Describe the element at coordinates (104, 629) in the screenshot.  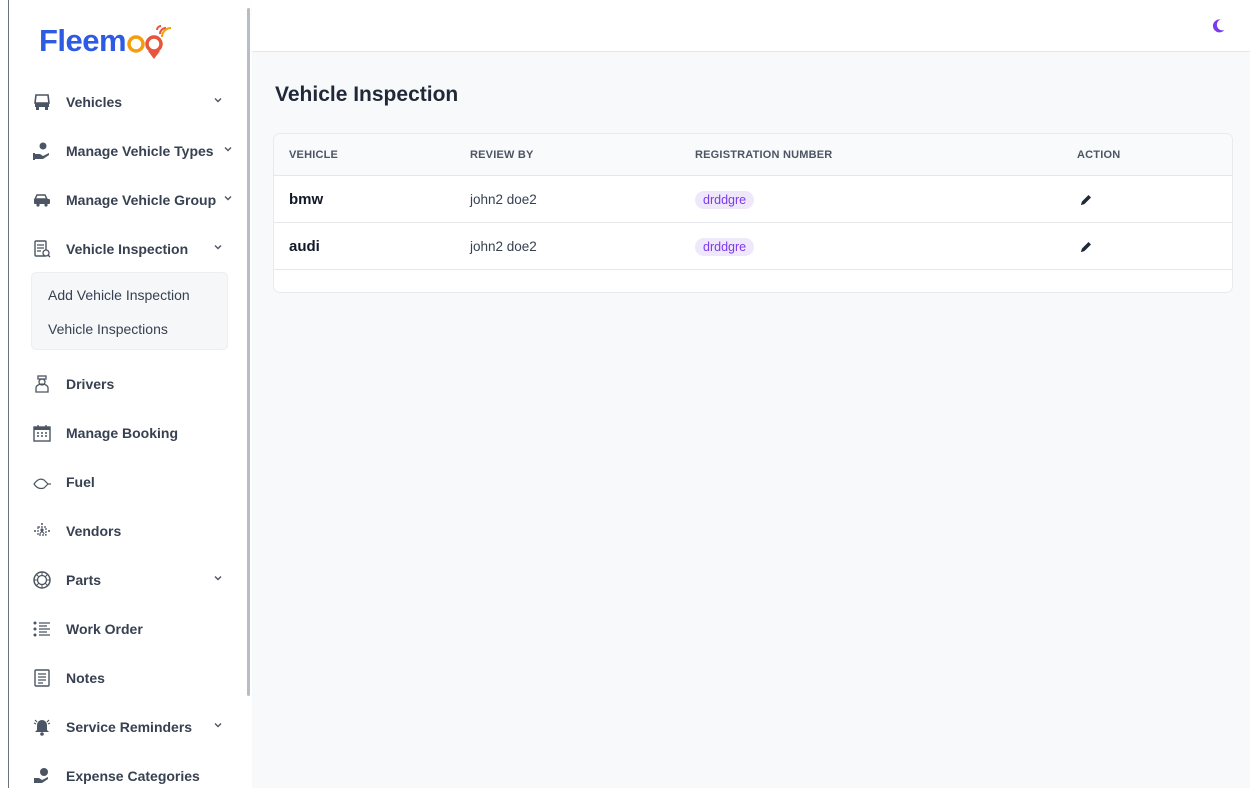
I see `sidebar-item-label: Work Order` at that location.